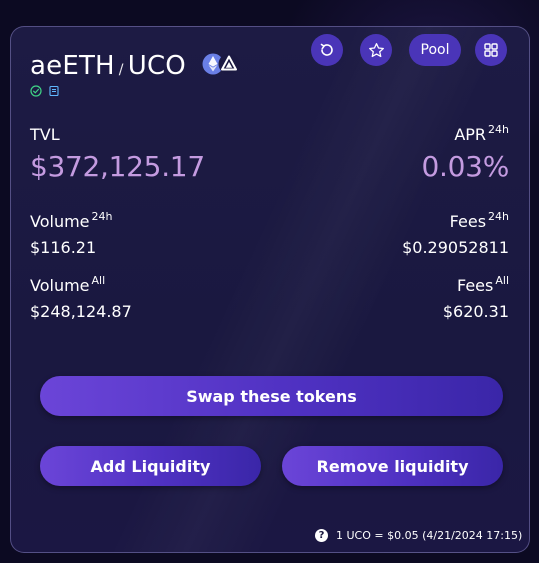 Image resolution: width=539 pixels, height=563 pixels. I want to click on volume-all-label-text: Volume, so click(60, 285).